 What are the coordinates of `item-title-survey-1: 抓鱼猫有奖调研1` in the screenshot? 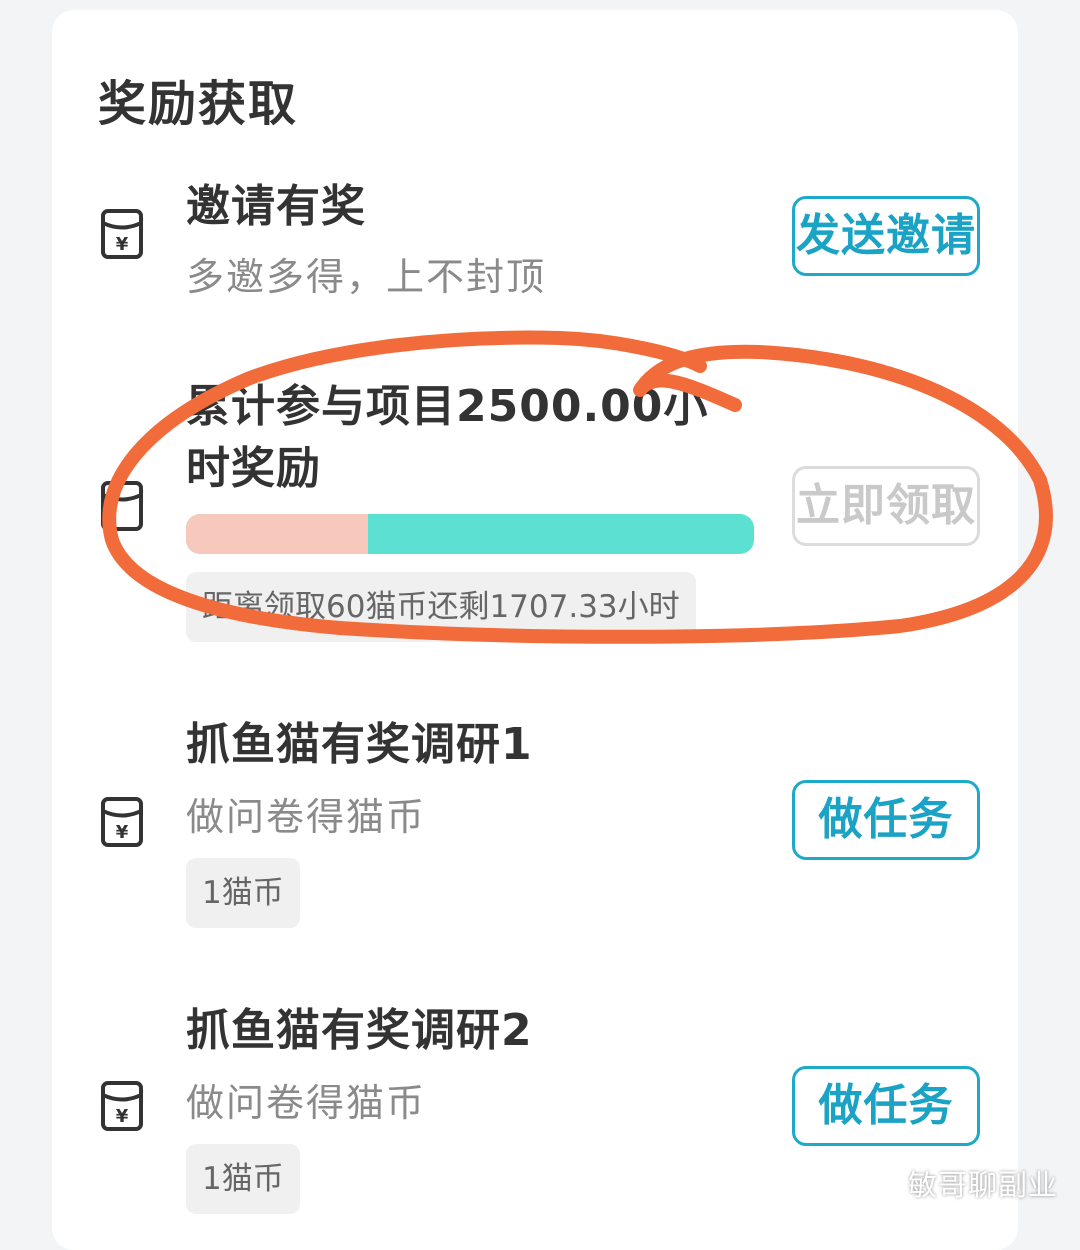 It's located at (359, 744).